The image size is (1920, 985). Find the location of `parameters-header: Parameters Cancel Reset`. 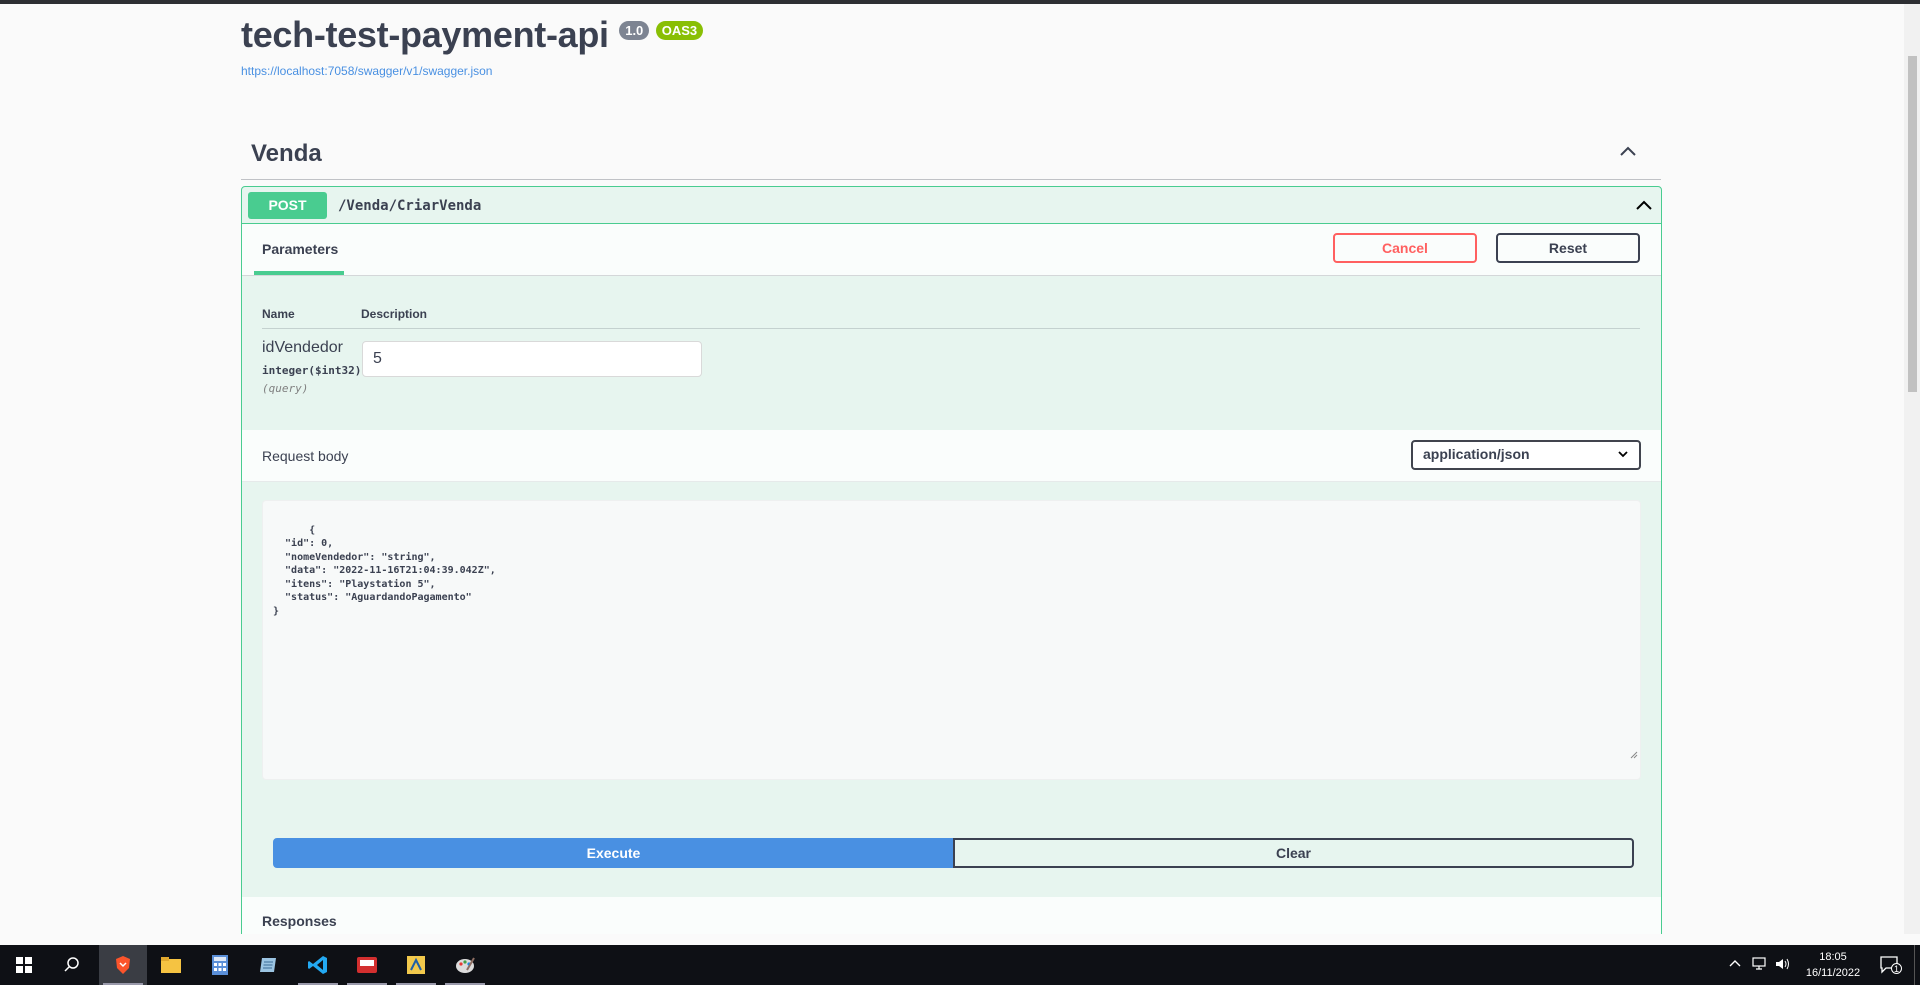

parameters-header: Parameters Cancel Reset is located at coordinates (951, 250).